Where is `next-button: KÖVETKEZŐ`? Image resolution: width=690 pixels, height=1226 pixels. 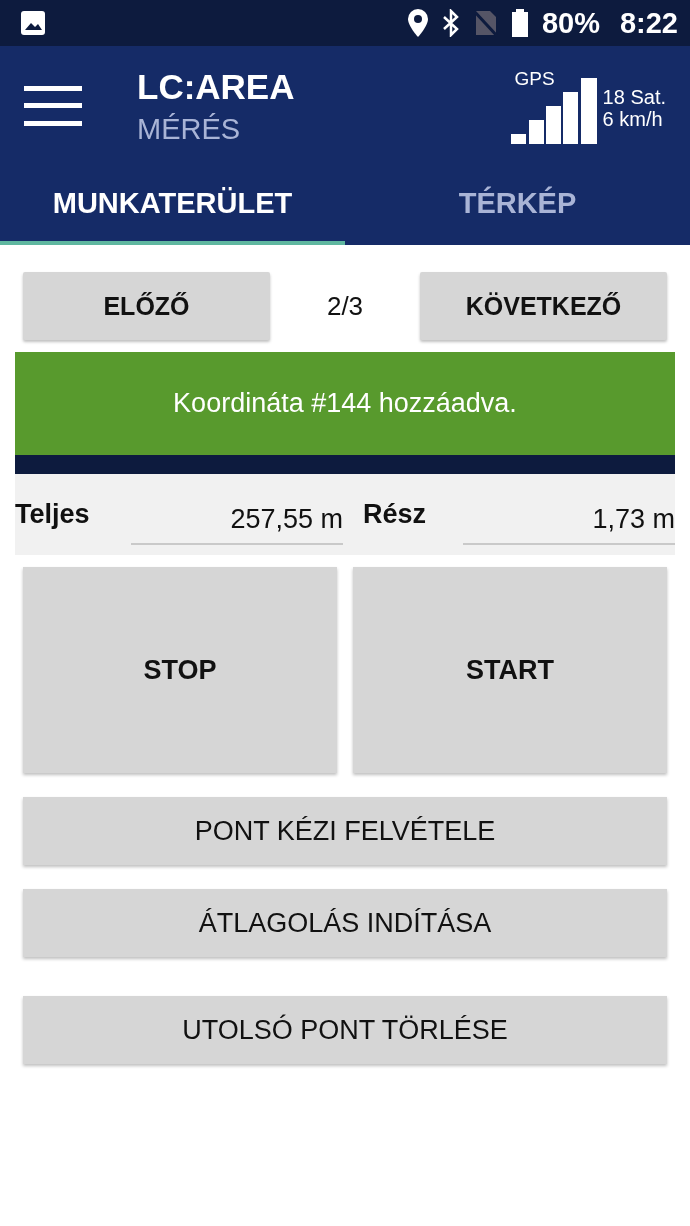 next-button: KÖVETKEZŐ is located at coordinates (543, 306).